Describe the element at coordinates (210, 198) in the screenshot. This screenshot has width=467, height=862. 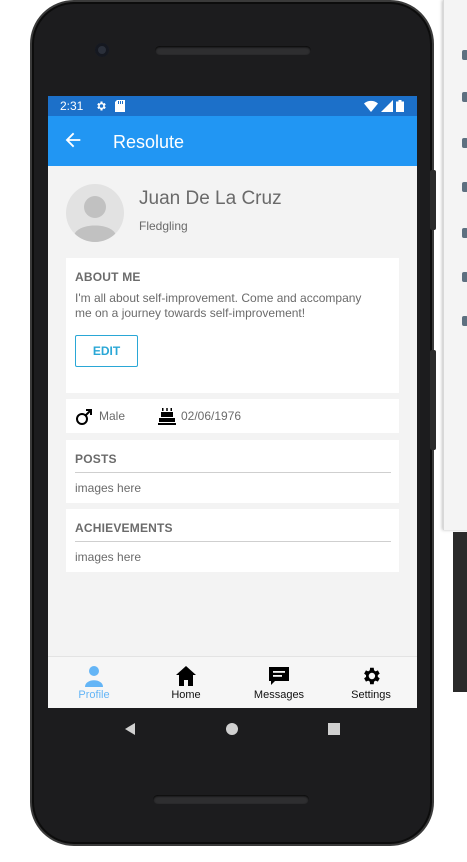
I see `user-name: Juan De La Cruz` at that location.